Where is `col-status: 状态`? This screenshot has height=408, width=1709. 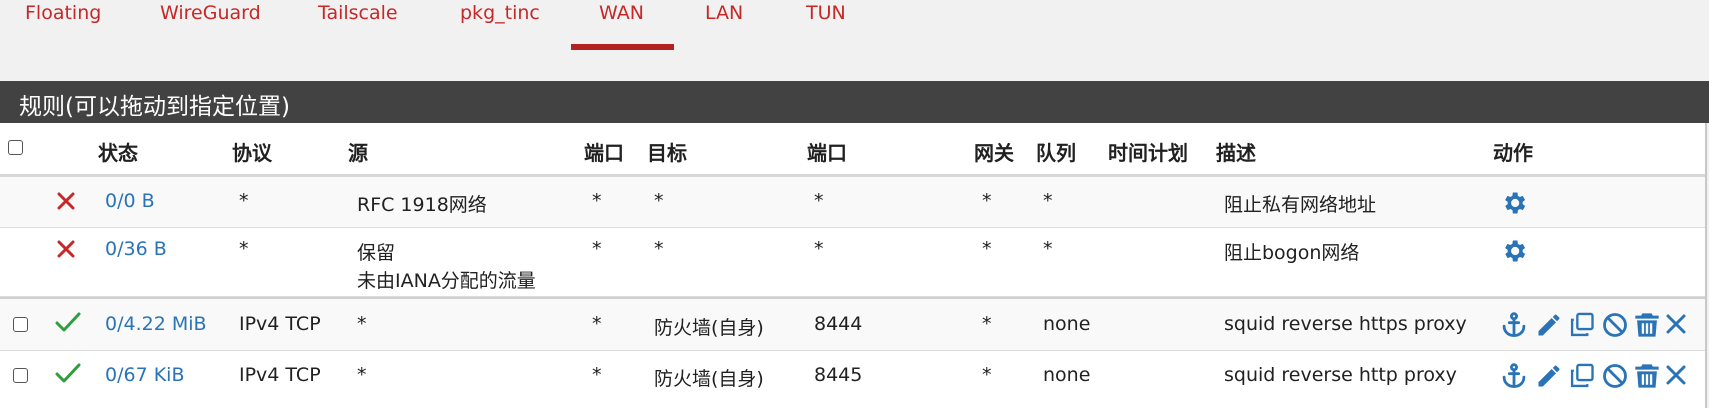
col-status: 状态 is located at coordinates (118, 153).